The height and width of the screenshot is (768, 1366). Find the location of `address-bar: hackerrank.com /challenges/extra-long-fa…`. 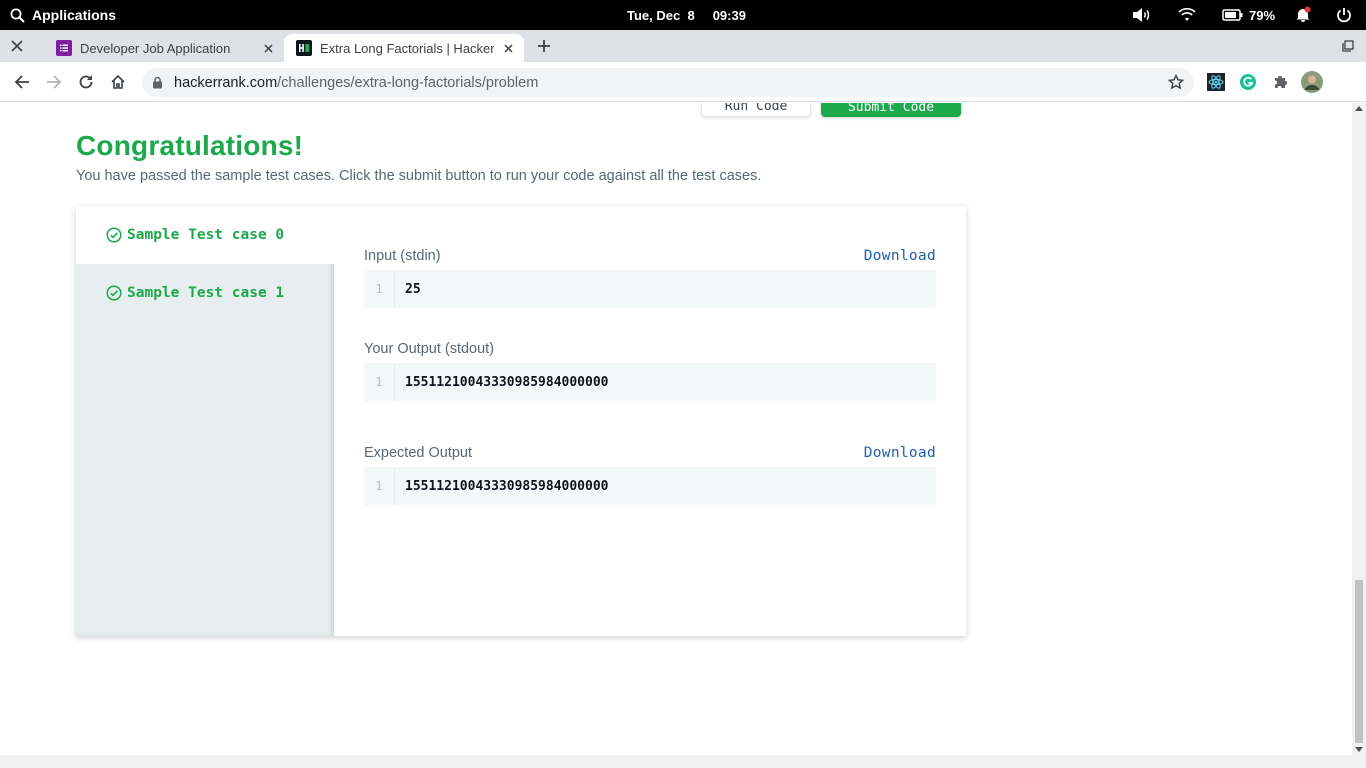

address-bar: hackerrank.com /challenges/extra-long-fa… is located at coordinates (668, 82).